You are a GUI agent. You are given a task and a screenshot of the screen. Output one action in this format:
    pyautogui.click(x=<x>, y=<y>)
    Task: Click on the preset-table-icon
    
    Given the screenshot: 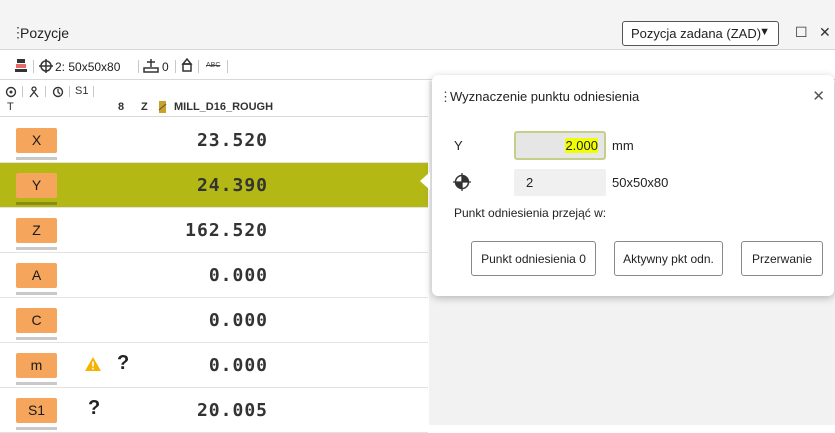 What is the action you would take?
    pyautogui.click(x=151, y=66)
    